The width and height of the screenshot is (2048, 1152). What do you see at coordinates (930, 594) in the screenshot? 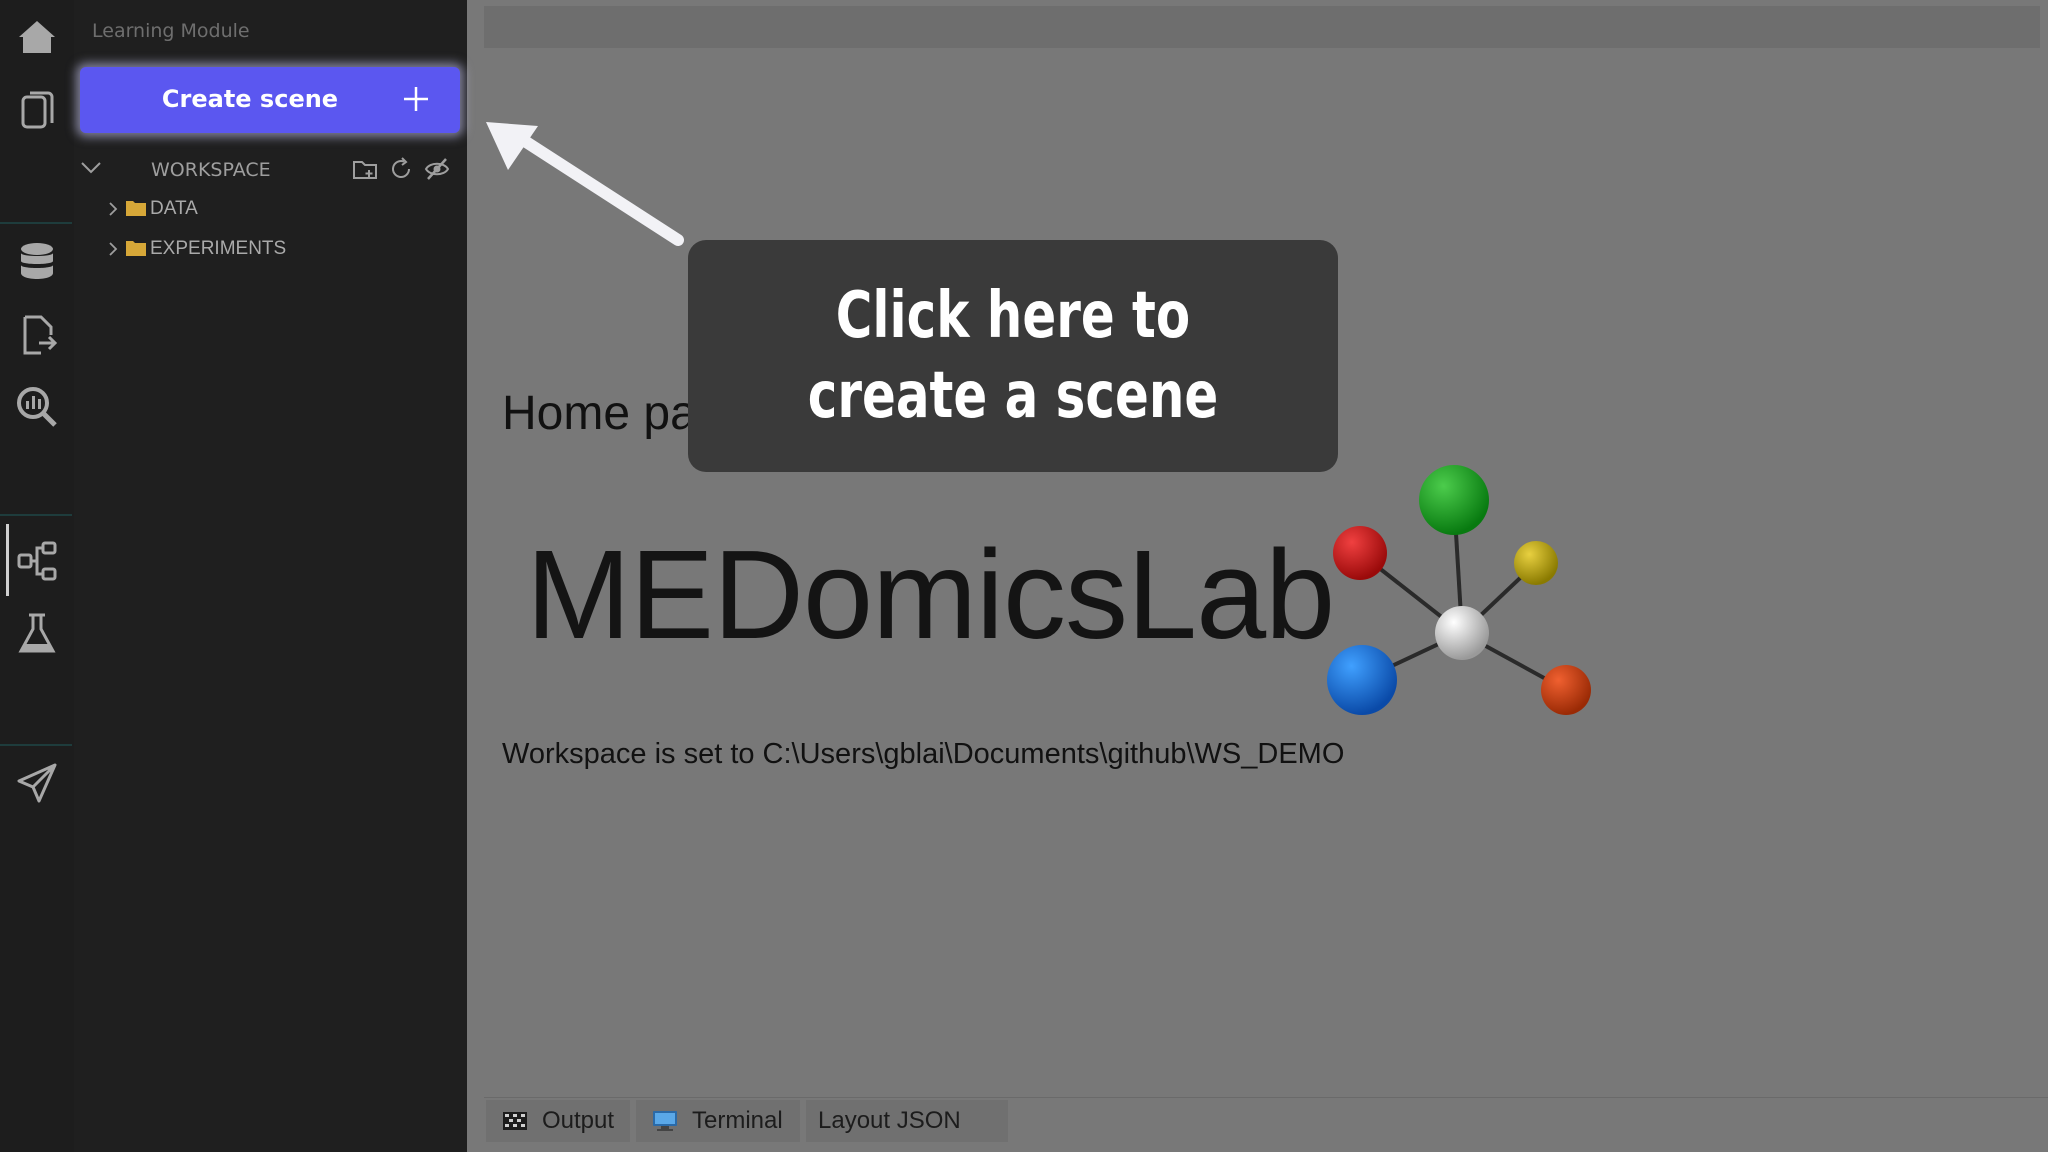
I see `brand-title: MEDomicsLab` at bounding box center [930, 594].